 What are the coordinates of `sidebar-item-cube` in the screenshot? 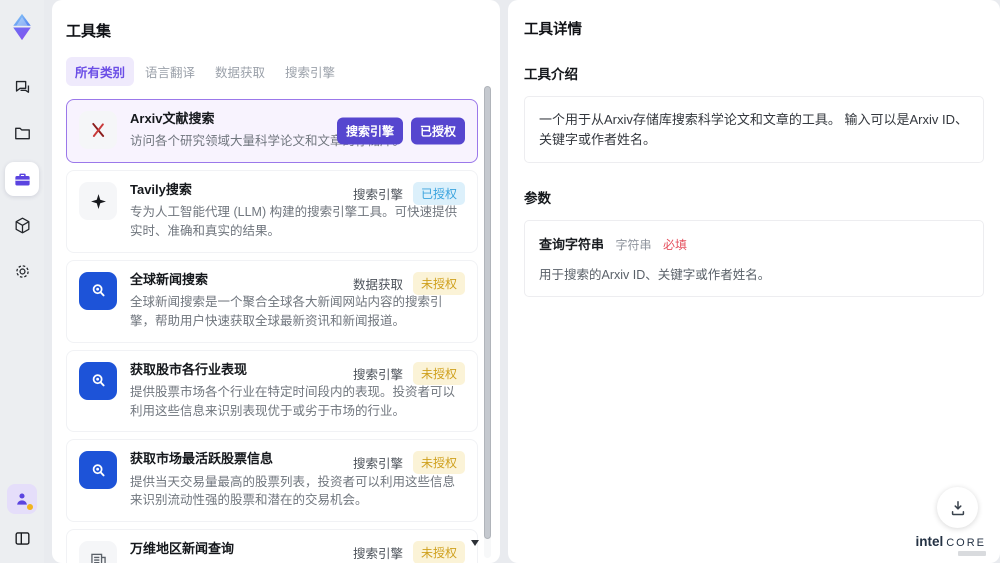 It's located at (22, 225).